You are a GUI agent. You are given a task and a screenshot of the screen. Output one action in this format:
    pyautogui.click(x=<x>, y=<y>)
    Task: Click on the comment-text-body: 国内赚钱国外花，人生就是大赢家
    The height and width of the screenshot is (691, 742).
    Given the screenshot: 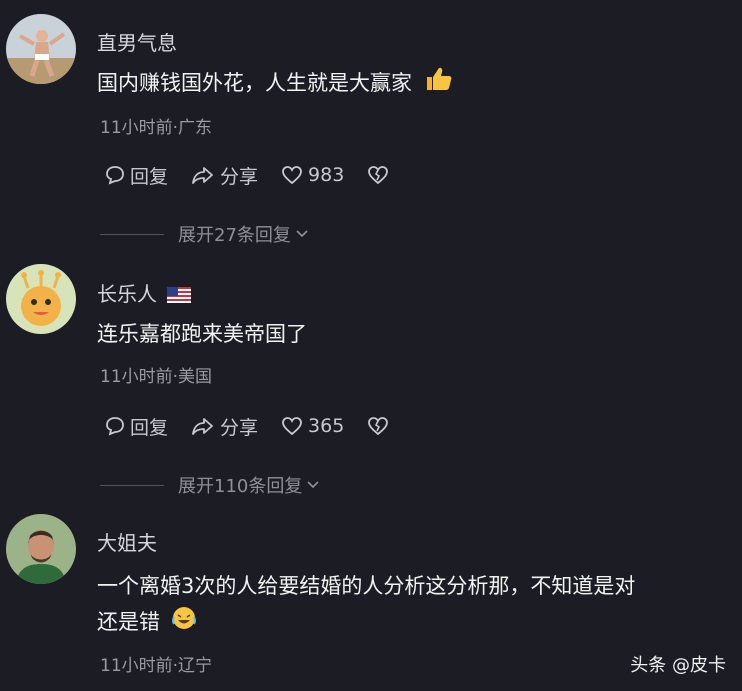 What is the action you would take?
    pyautogui.click(x=254, y=83)
    